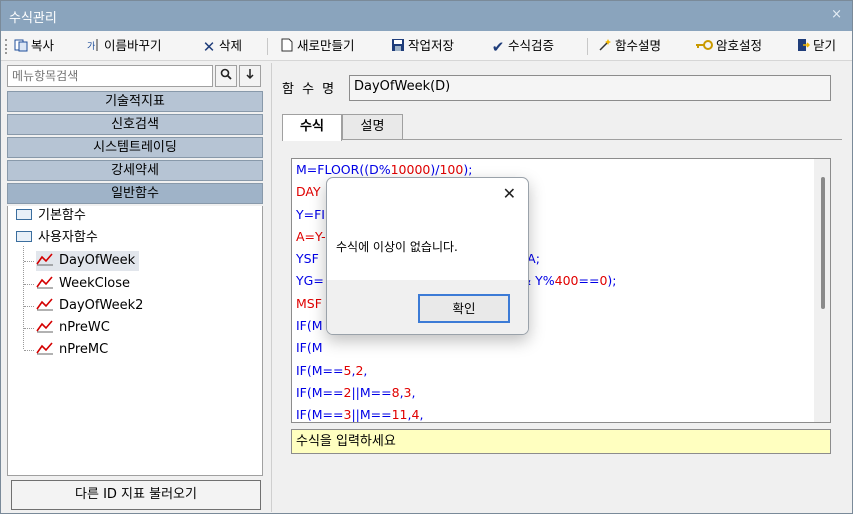 Image resolution: width=853 pixels, height=514 pixels. I want to click on tab-description: 설명, so click(372, 126).